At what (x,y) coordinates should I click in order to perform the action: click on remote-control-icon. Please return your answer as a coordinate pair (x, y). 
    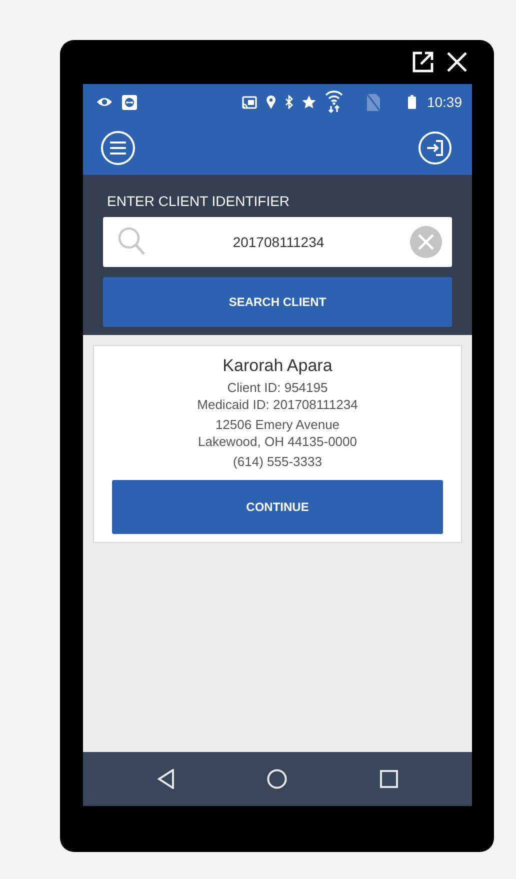
    Looking at the image, I should click on (129, 102).